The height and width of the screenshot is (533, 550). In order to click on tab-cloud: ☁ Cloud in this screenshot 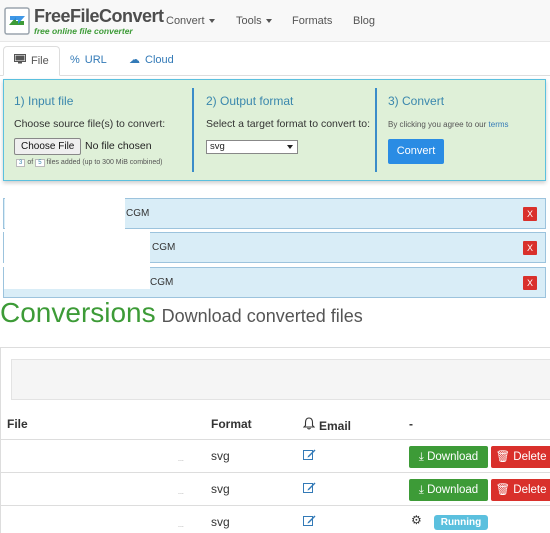, I will do `click(151, 61)`.